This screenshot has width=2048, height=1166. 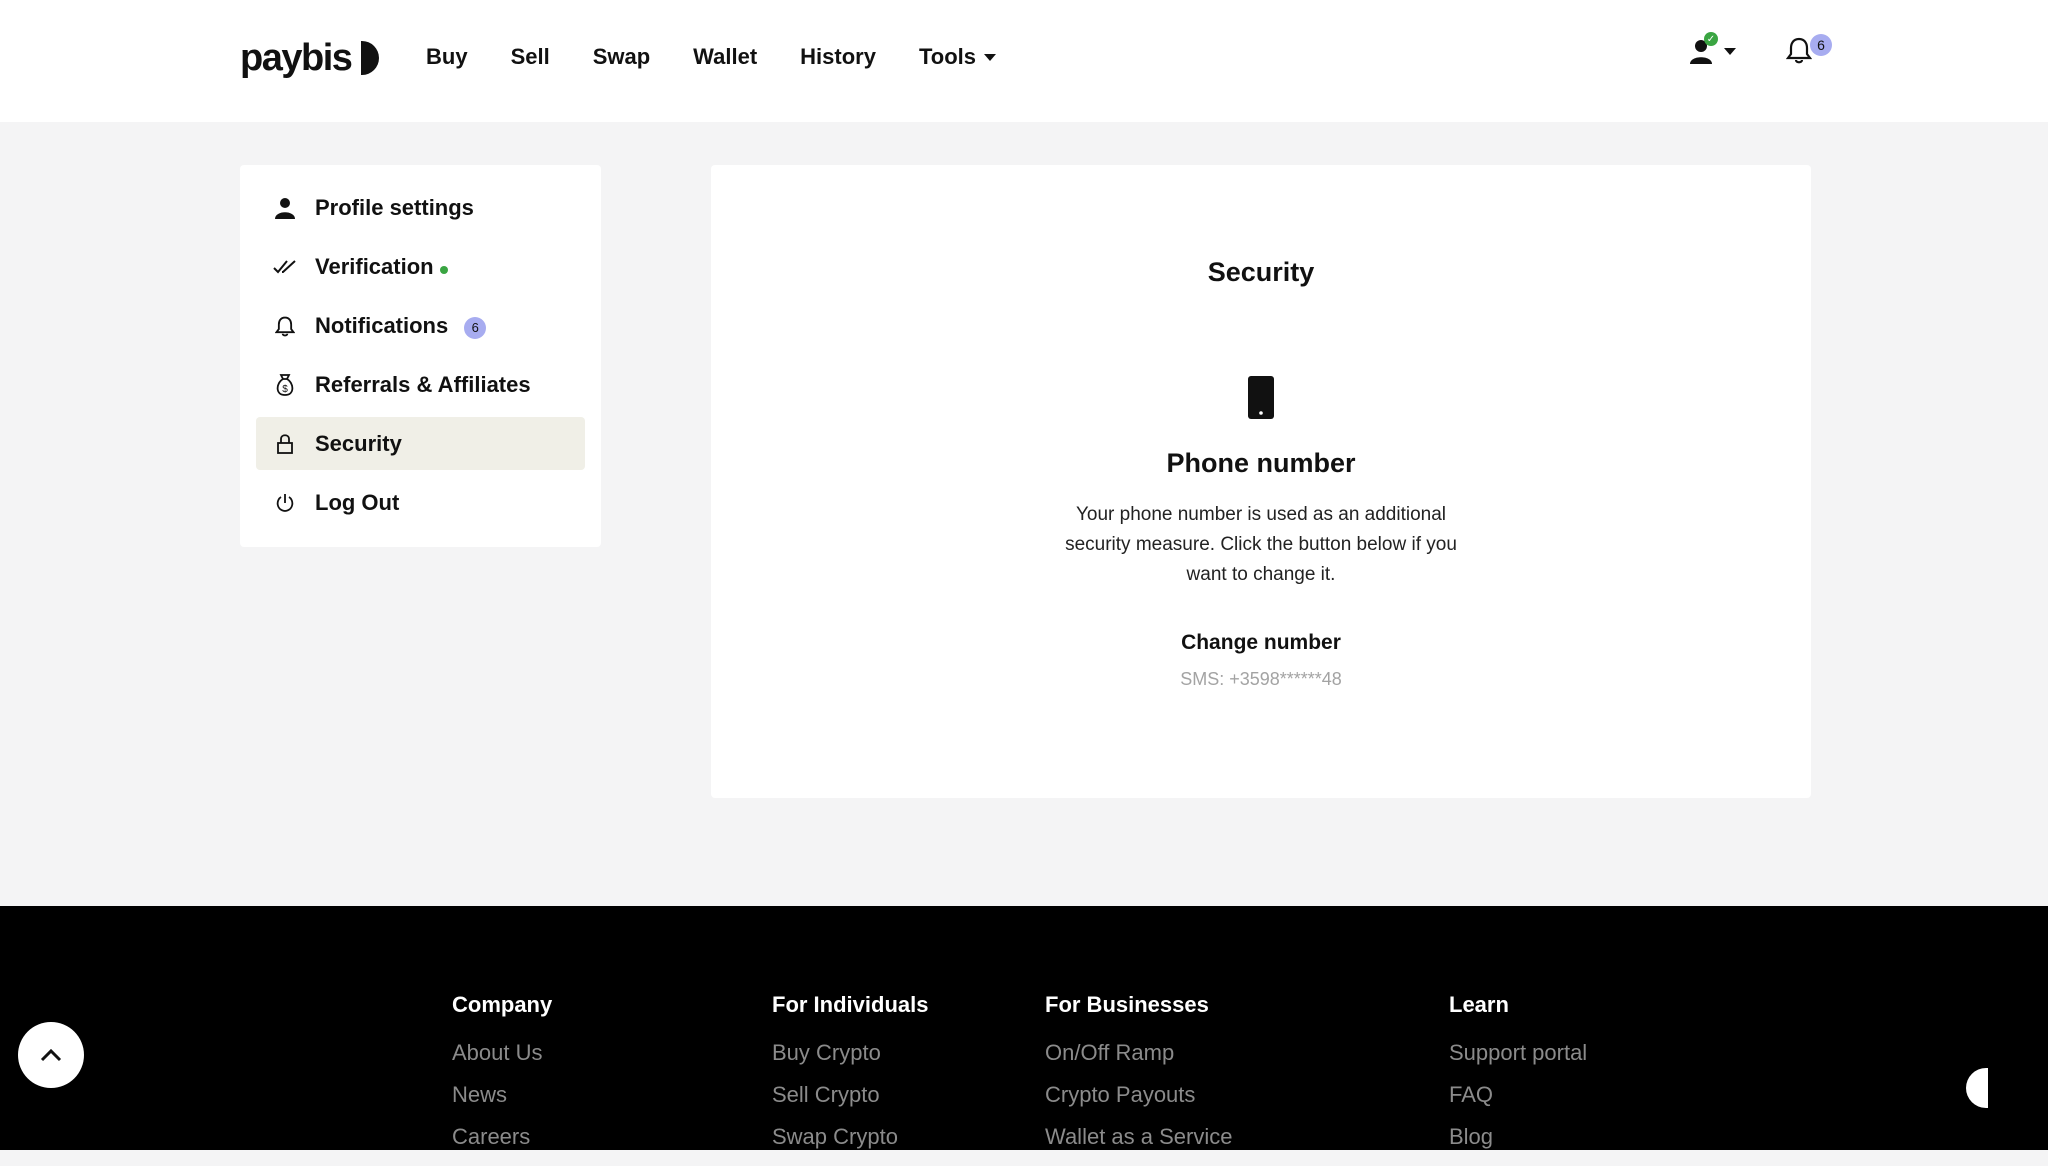 I want to click on user-menu-button: ✓, so click(x=1713, y=48).